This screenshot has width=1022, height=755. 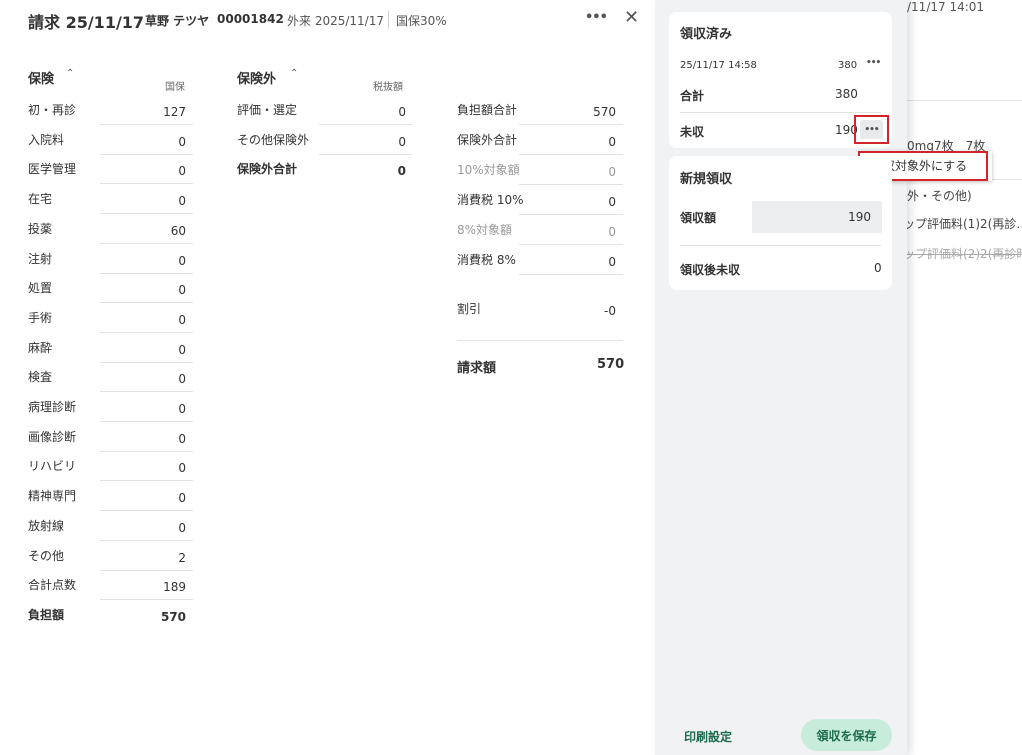 What do you see at coordinates (873, 63) in the screenshot?
I see `received-more-icon: •••` at bounding box center [873, 63].